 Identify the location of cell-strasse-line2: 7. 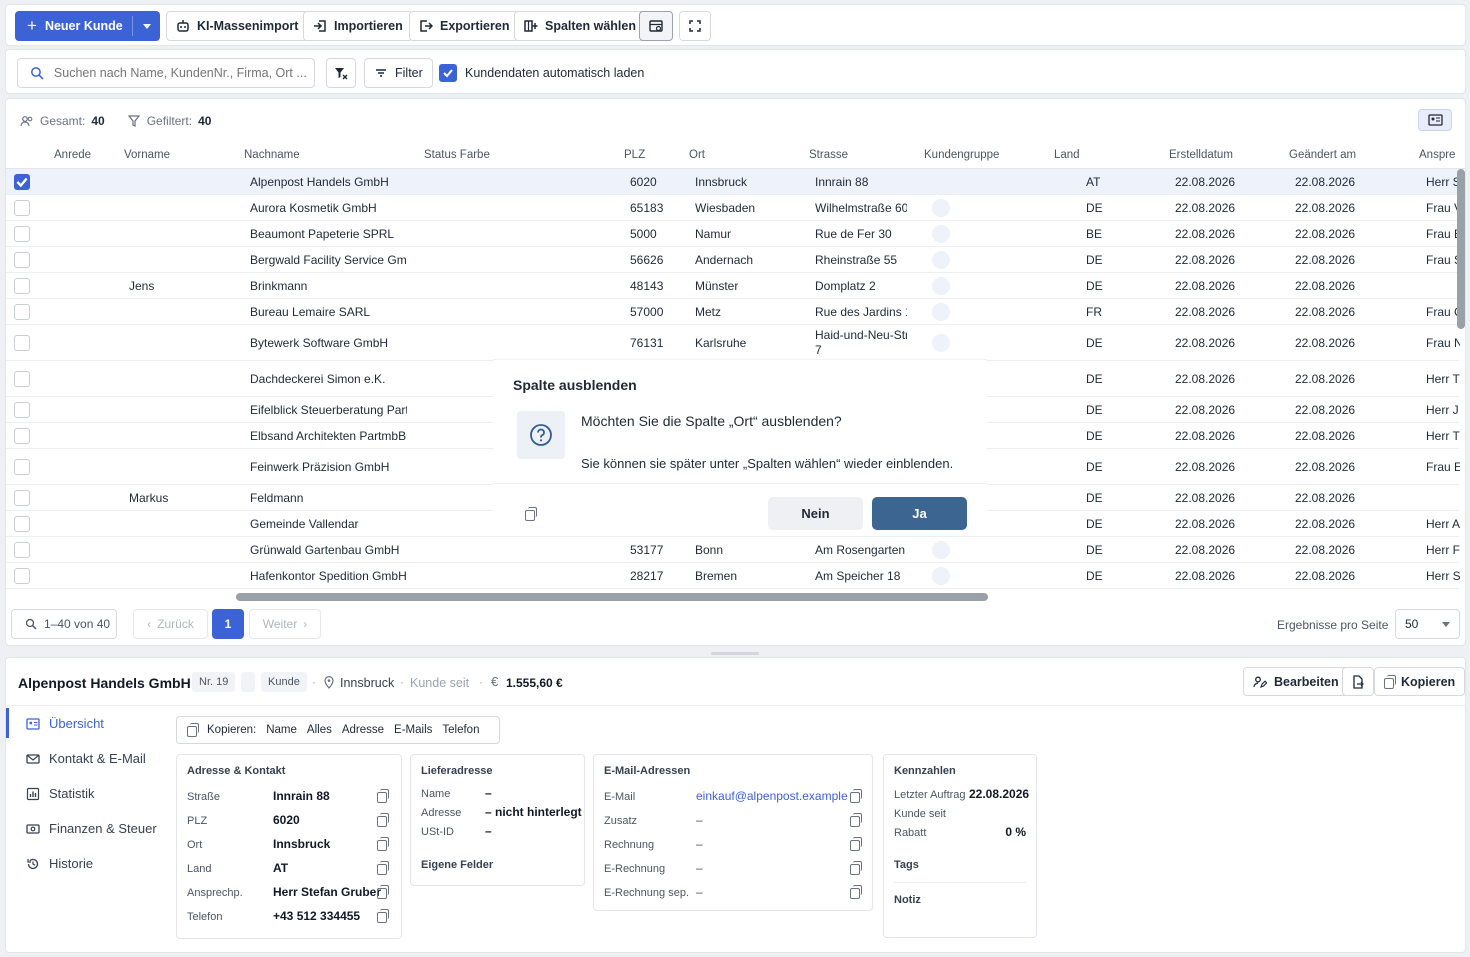
(818, 350).